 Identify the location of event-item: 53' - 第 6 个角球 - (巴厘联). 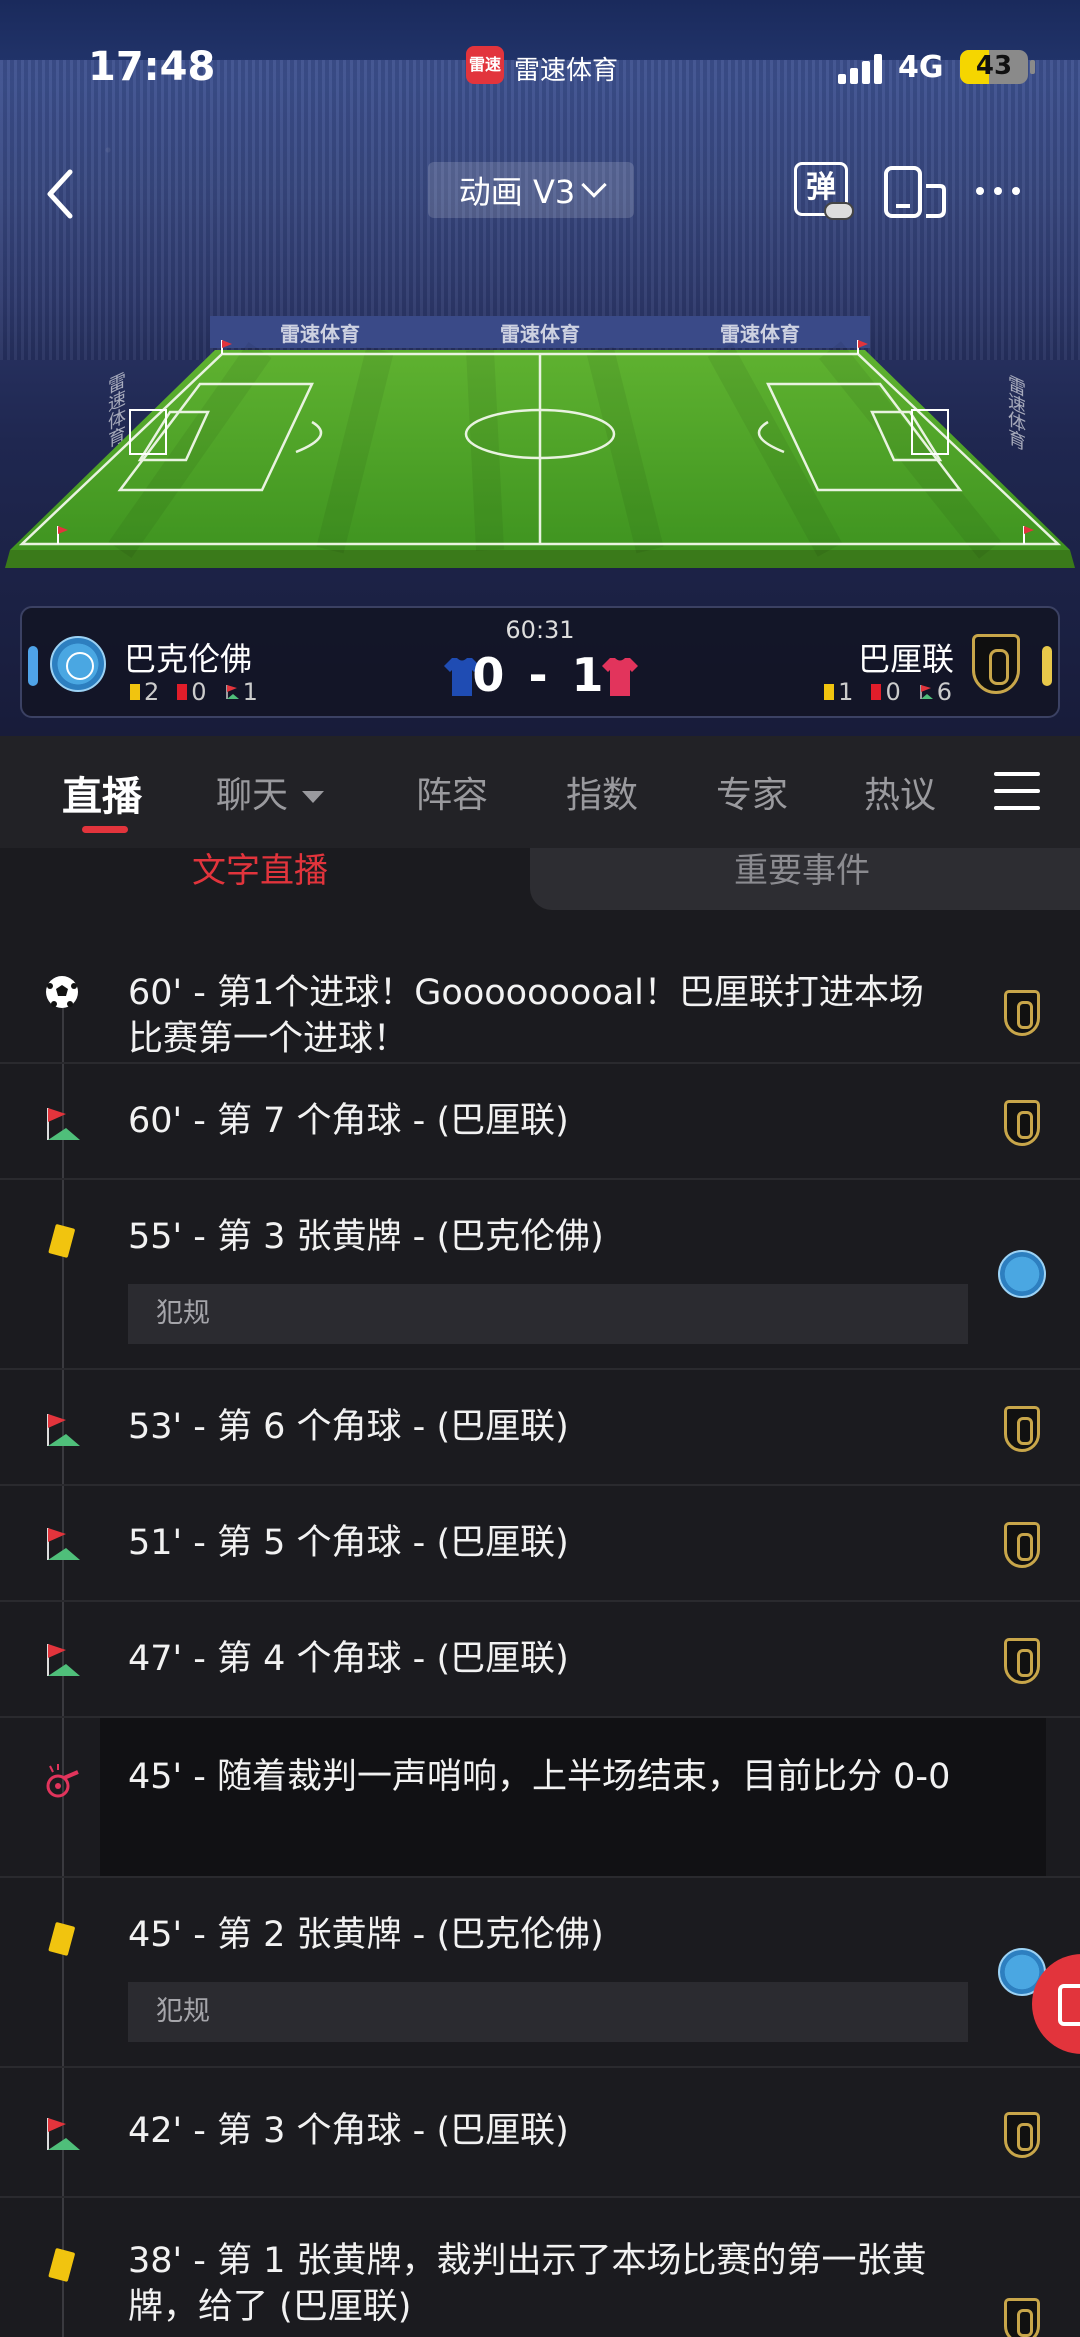
(540, 1428).